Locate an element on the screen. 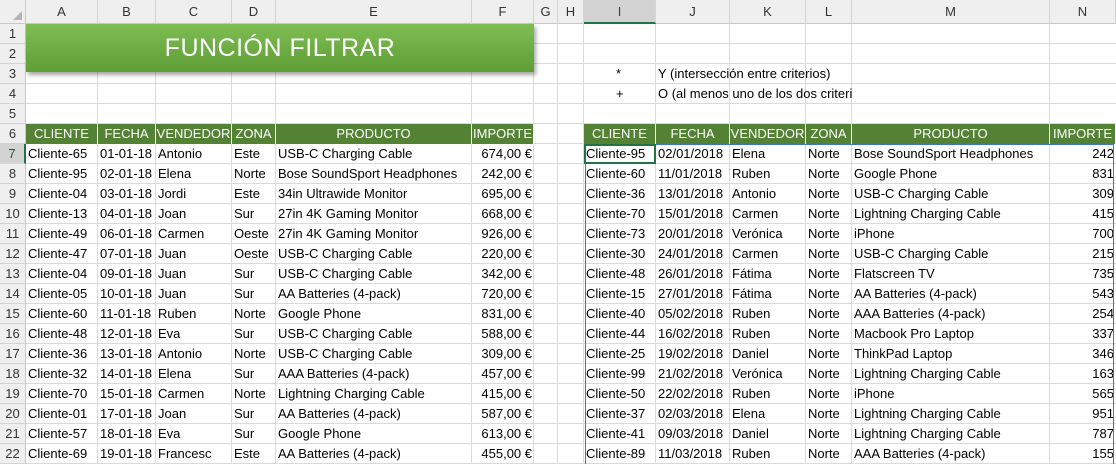 The height and width of the screenshot is (464, 1116). filtered-cell: 11/01/2018 is located at coordinates (693, 174).